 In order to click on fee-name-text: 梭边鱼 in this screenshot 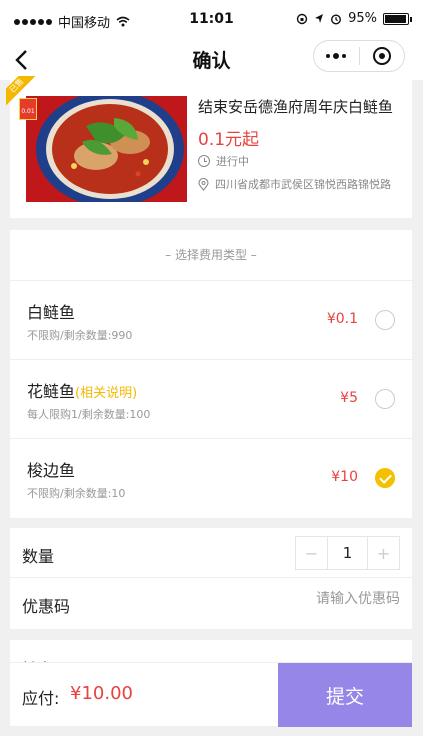, I will do `click(51, 470)`.